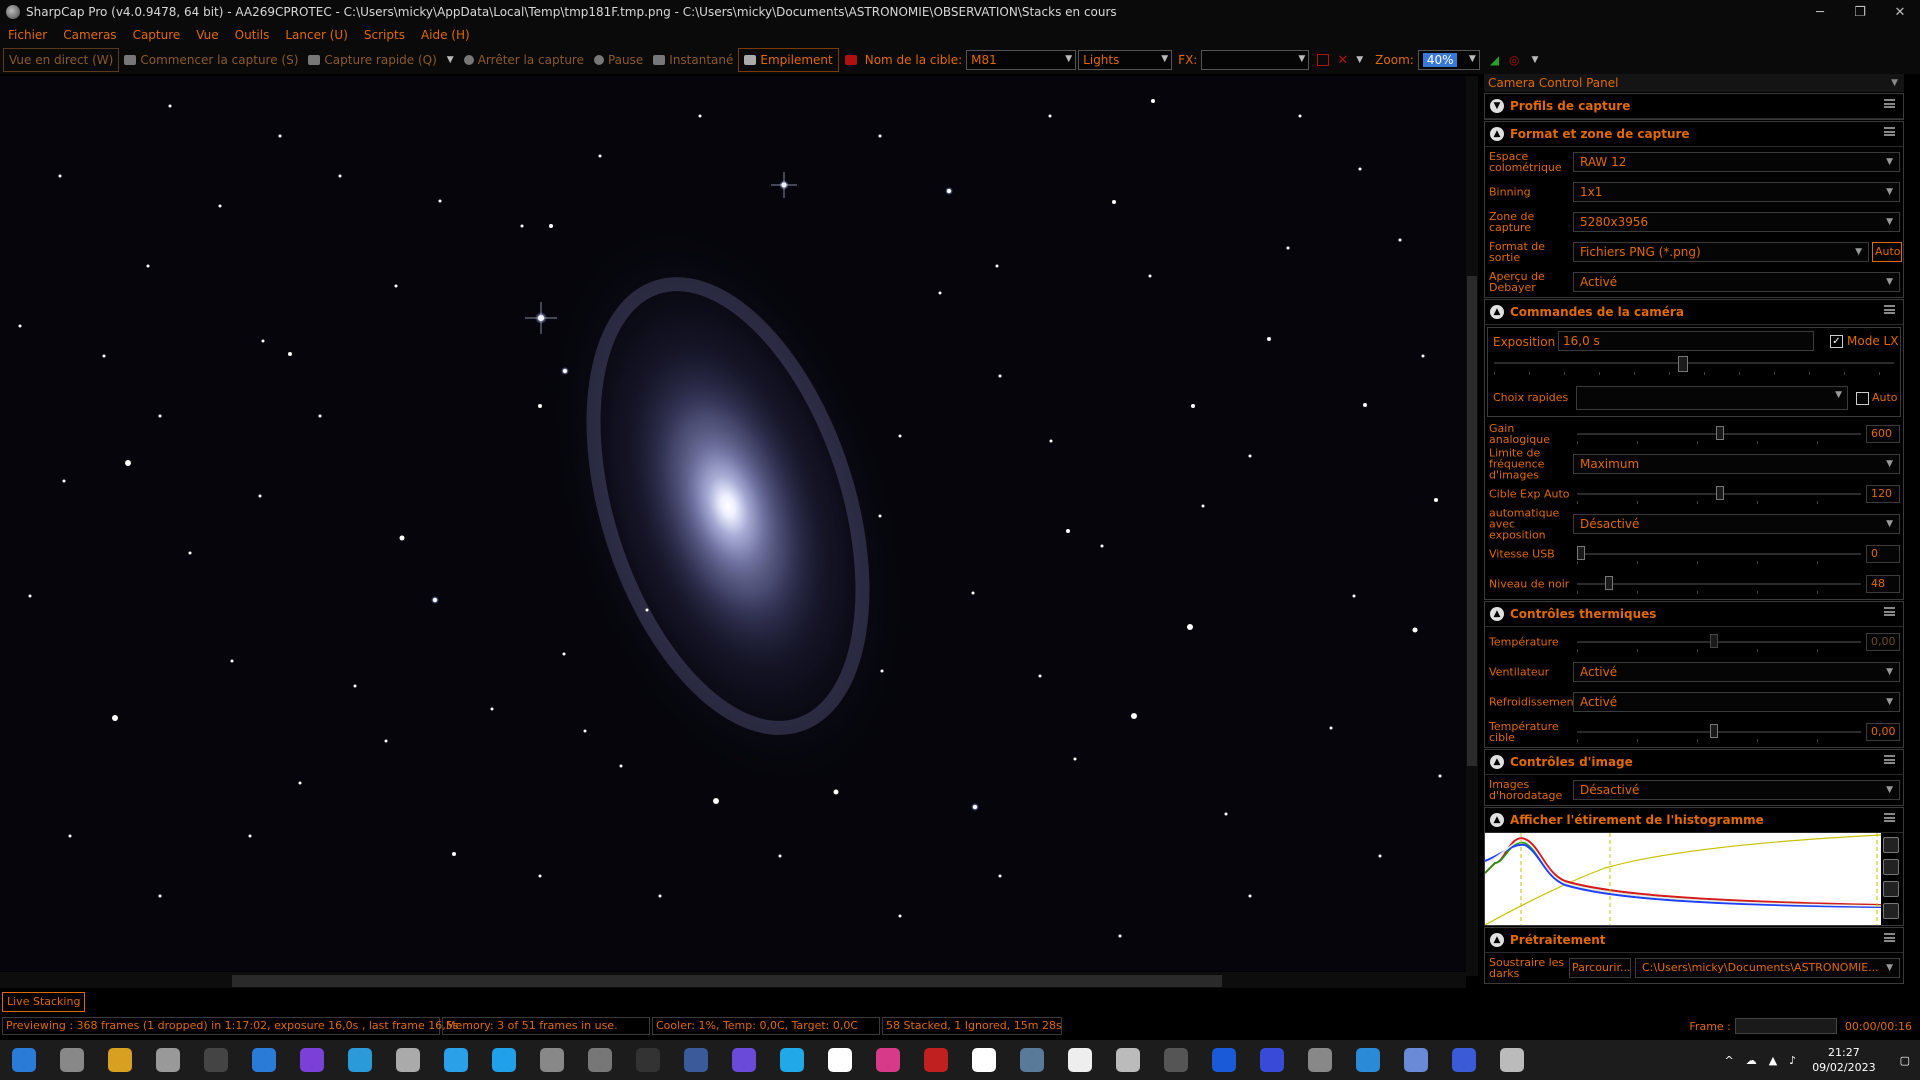 This screenshot has width=1920, height=1080. Describe the element at coordinates (1720, 433) in the screenshot. I see `gain-slider-knob` at that location.